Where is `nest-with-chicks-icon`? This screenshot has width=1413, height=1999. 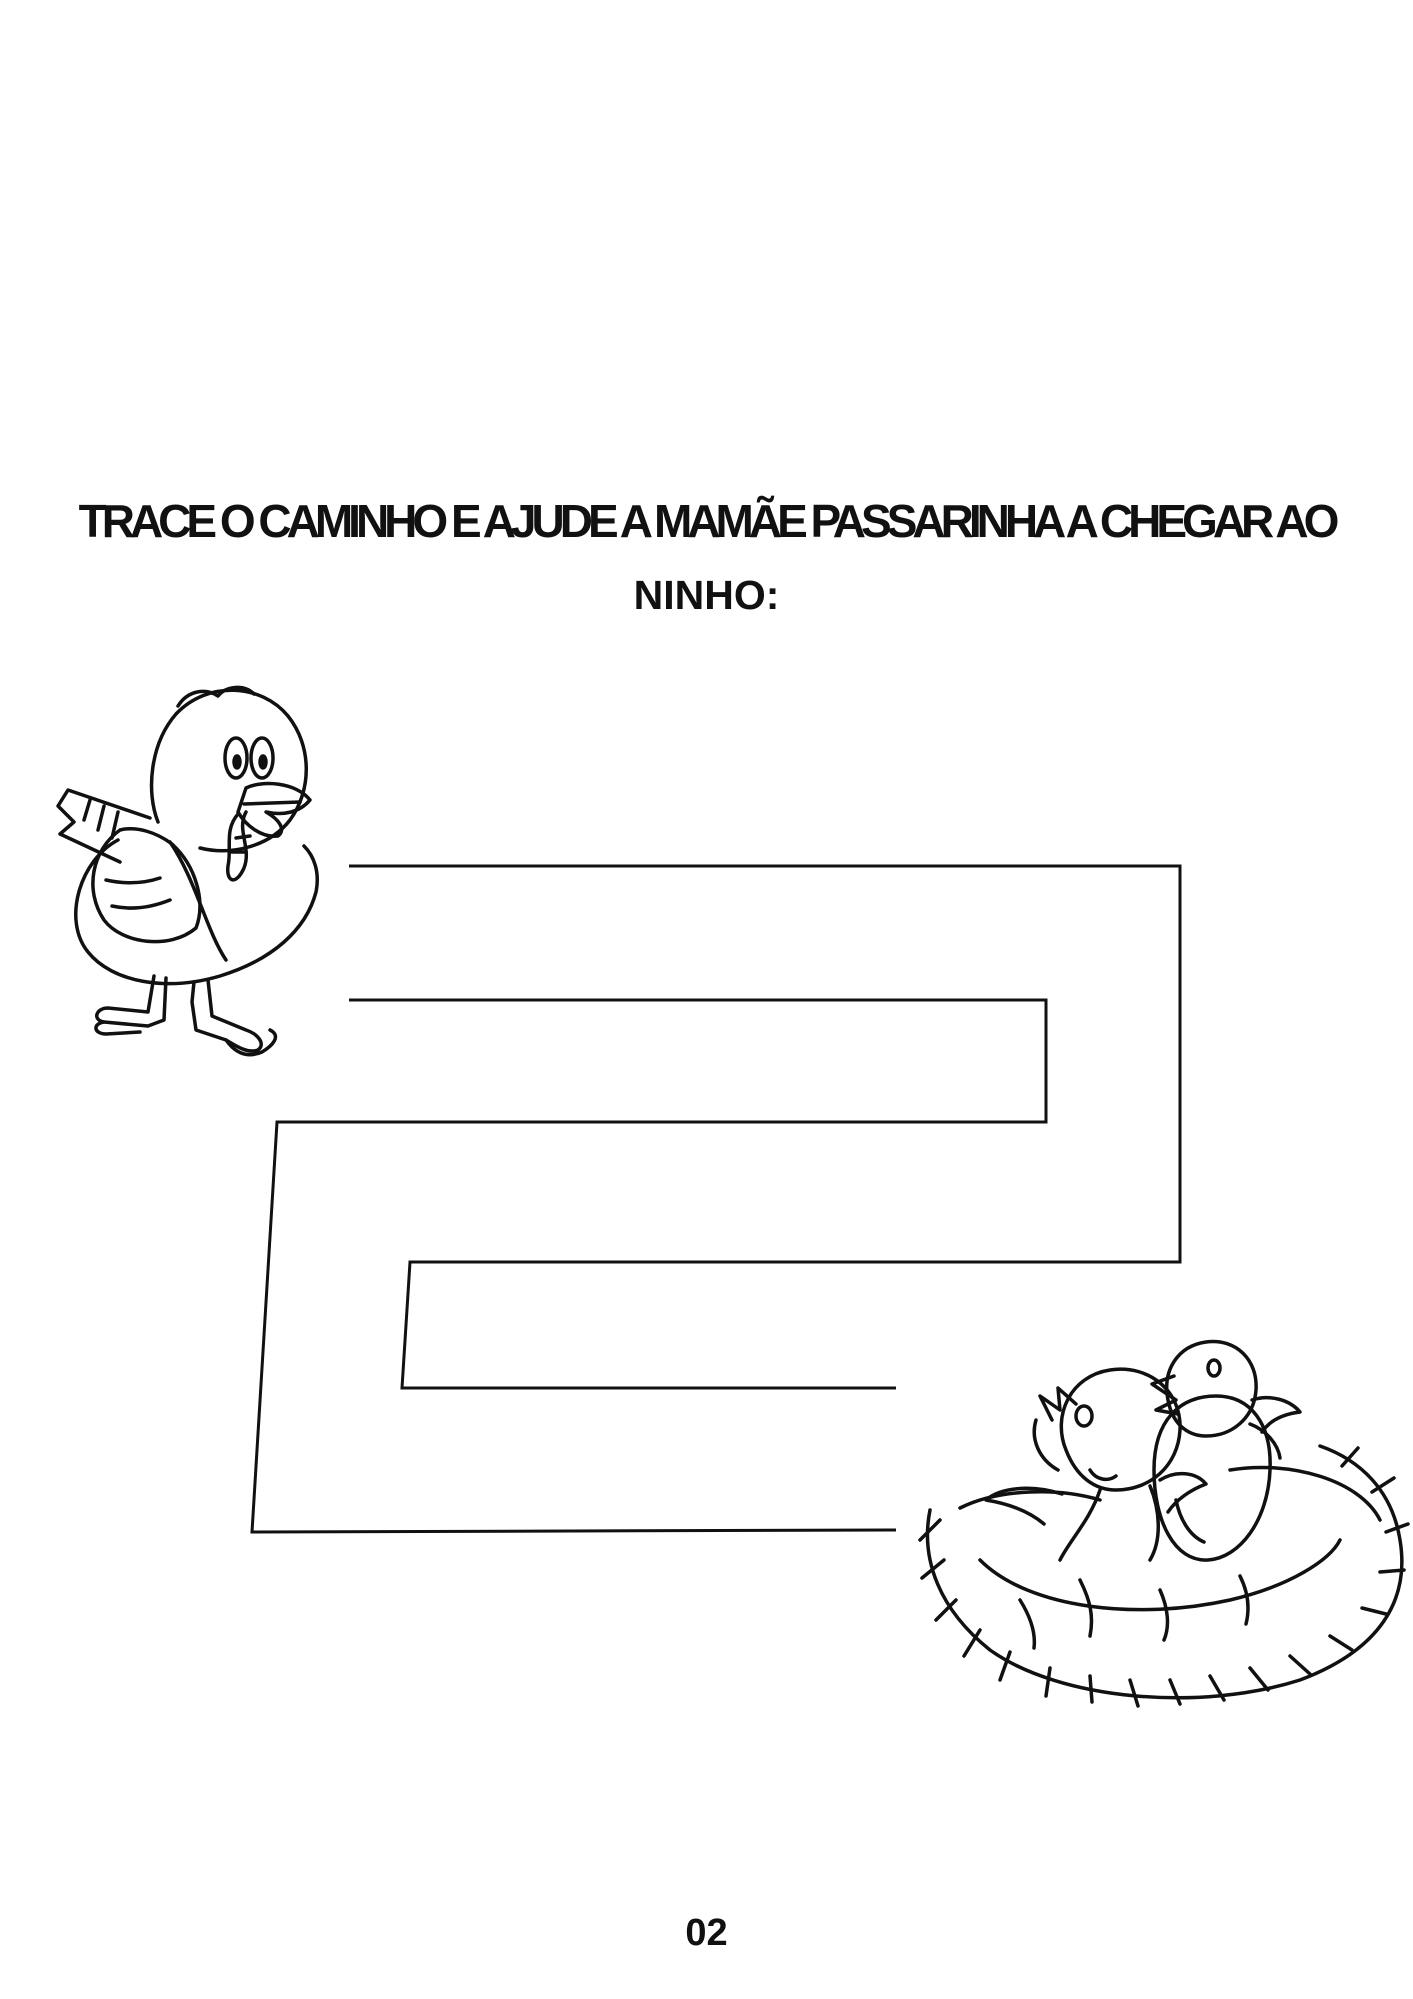
nest-with-chicks-icon is located at coordinates (1164, 1523).